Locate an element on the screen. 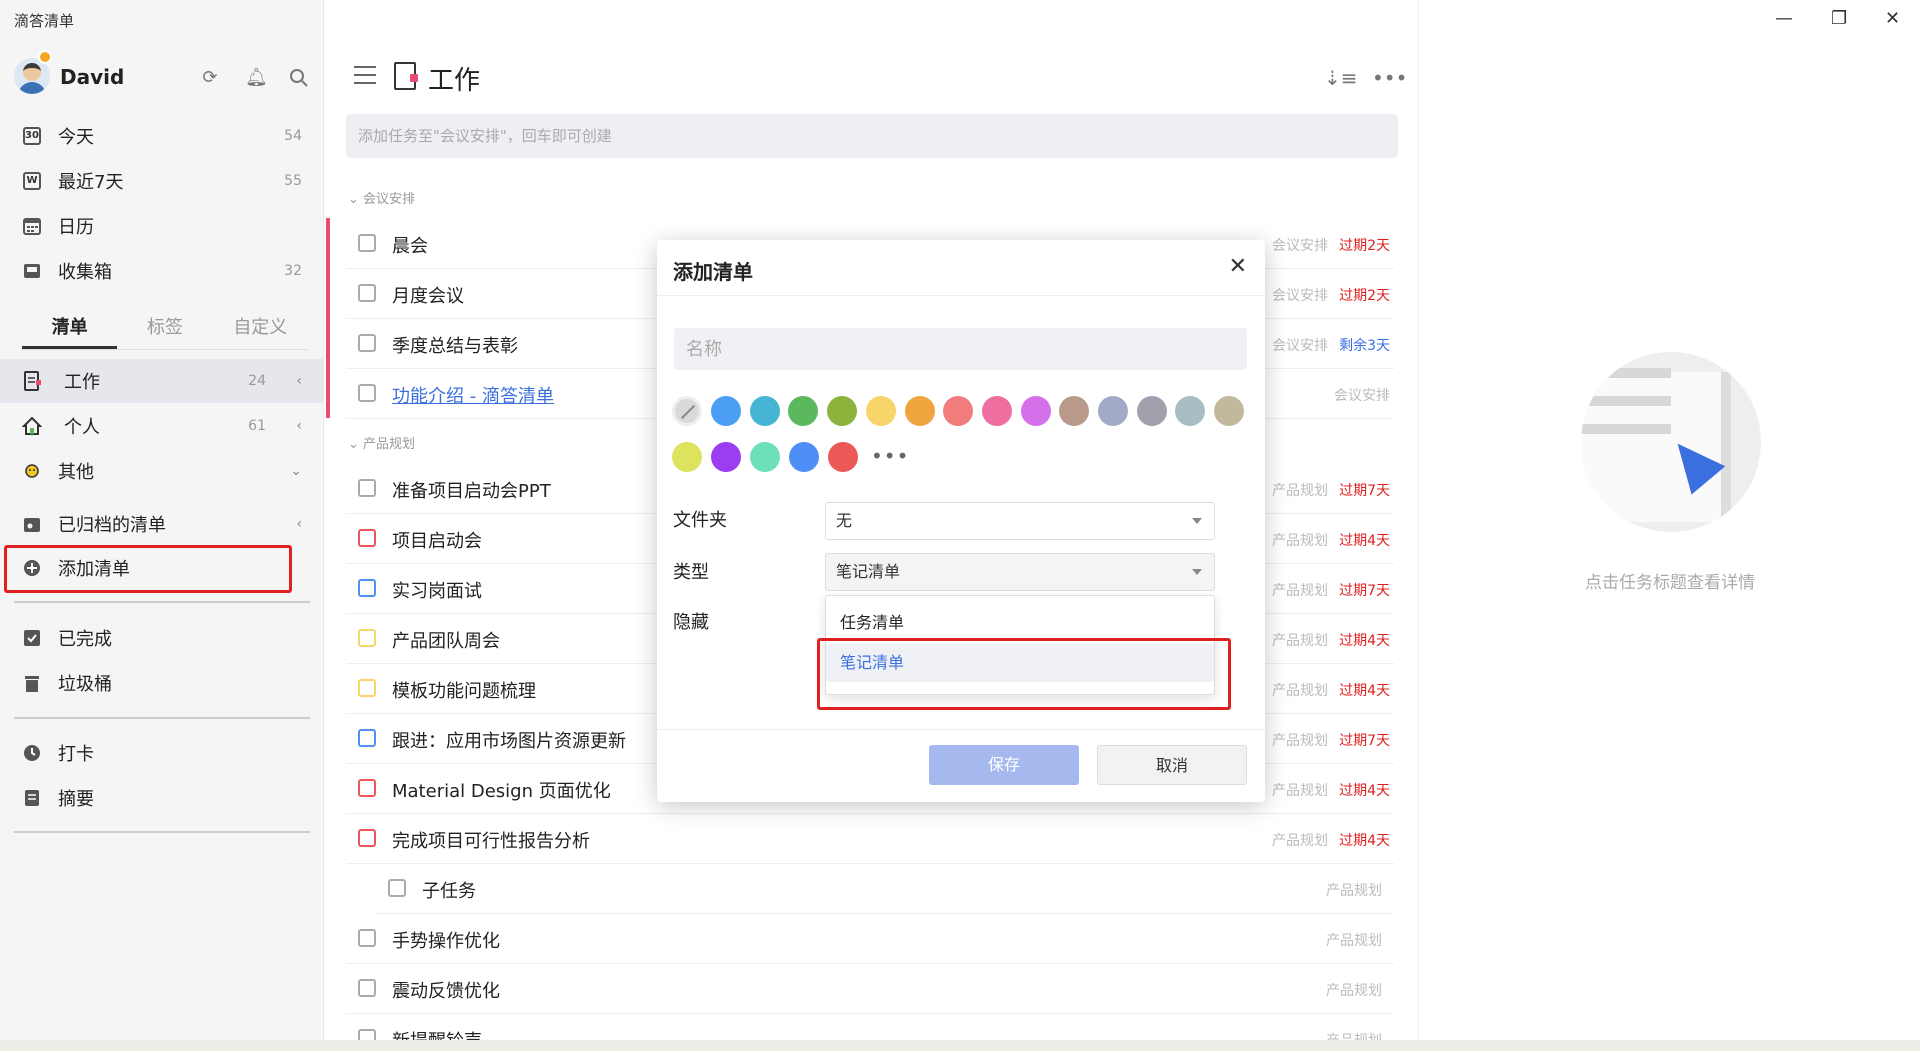 This screenshot has width=1920, height=1051. task-row: 完成项目可行性报告分析 产品规划 过期4天 is located at coordinates (870, 839).